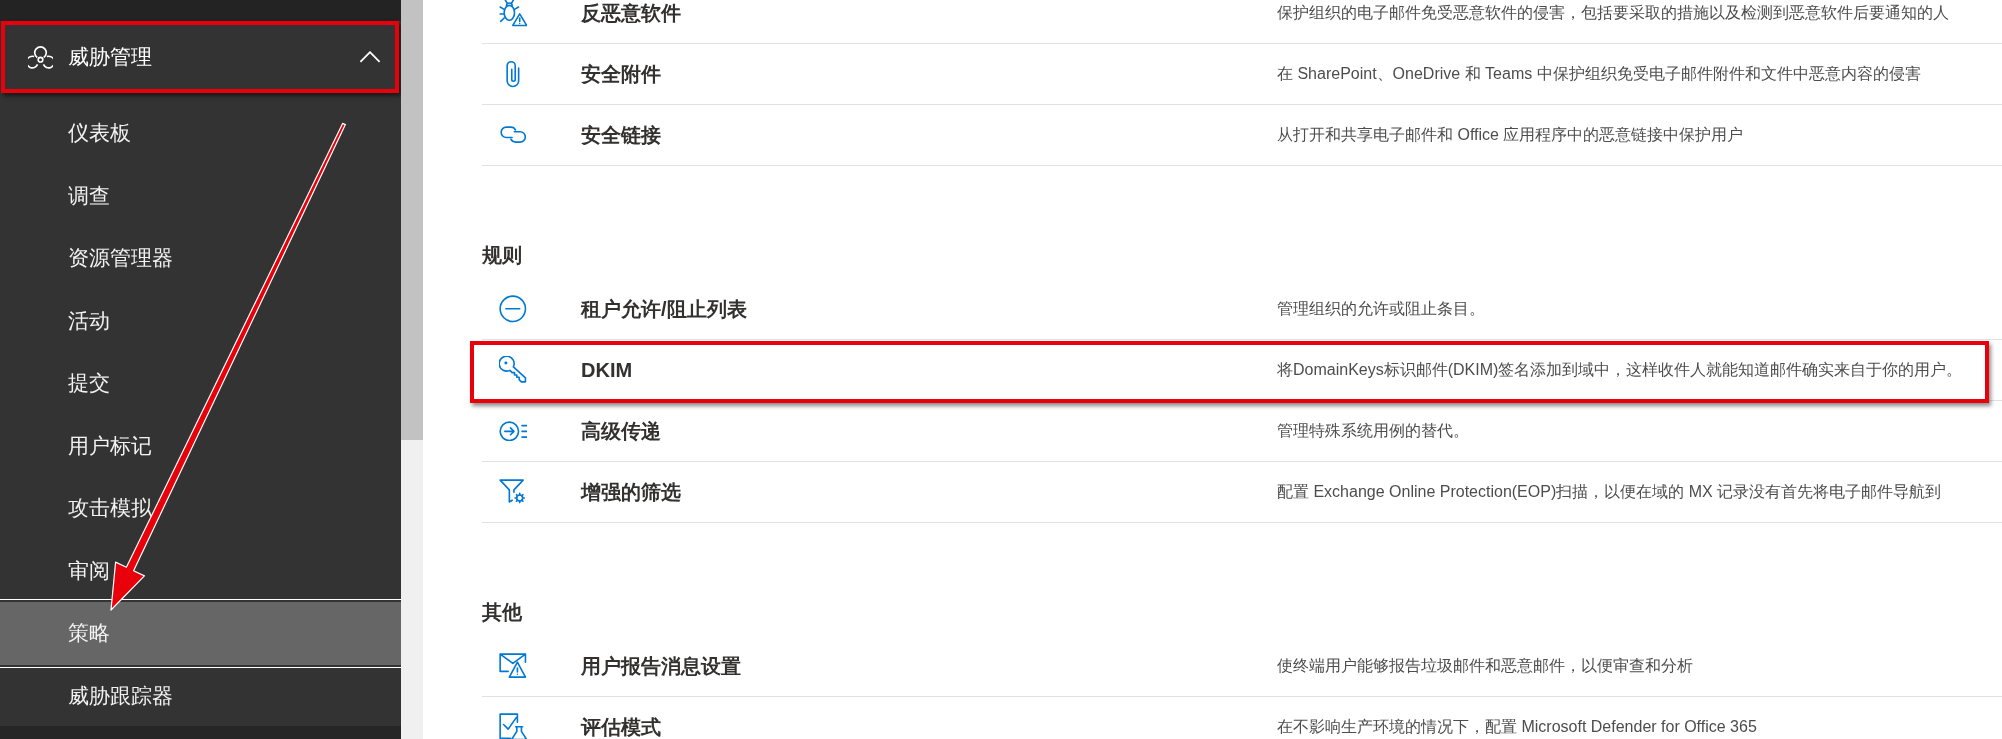 This screenshot has width=2002, height=739. Describe the element at coordinates (621, 135) in the screenshot. I see `policy-name: 安全链接` at that location.